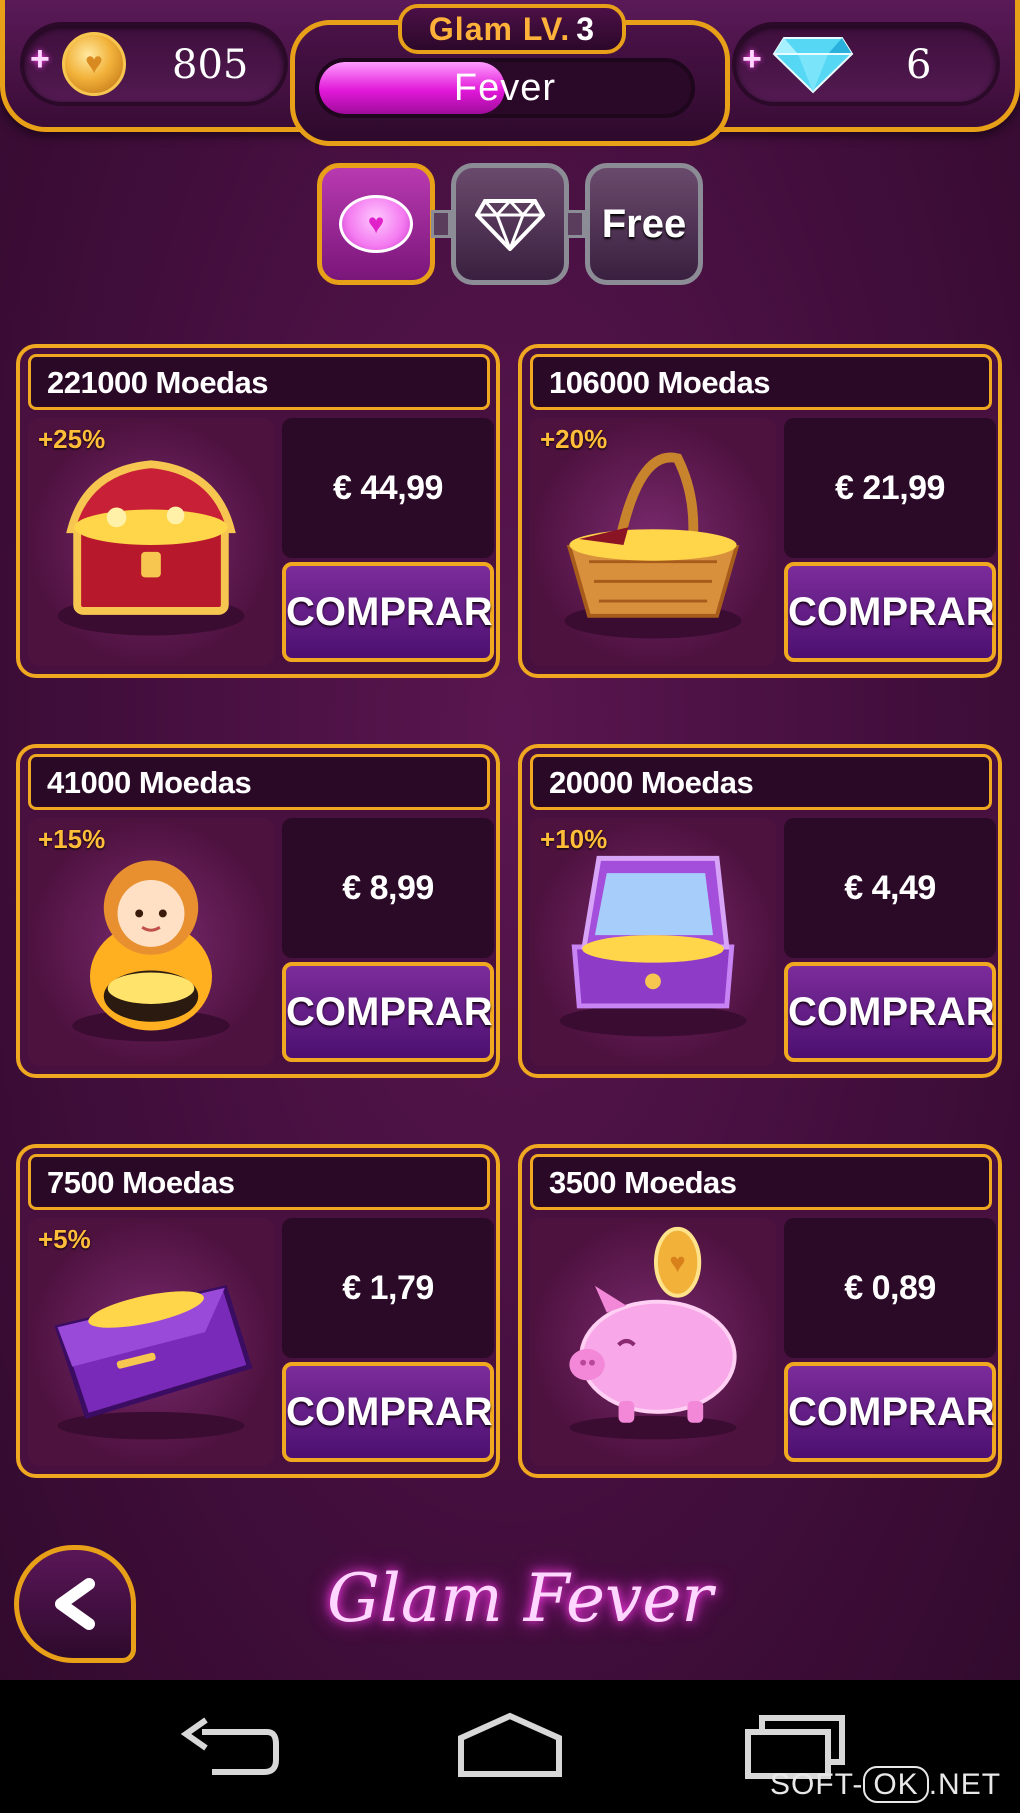 Image resolution: width=1020 pixels, height=1813 pixels. I want to click on offer-image: +20%, so click(653, 542).